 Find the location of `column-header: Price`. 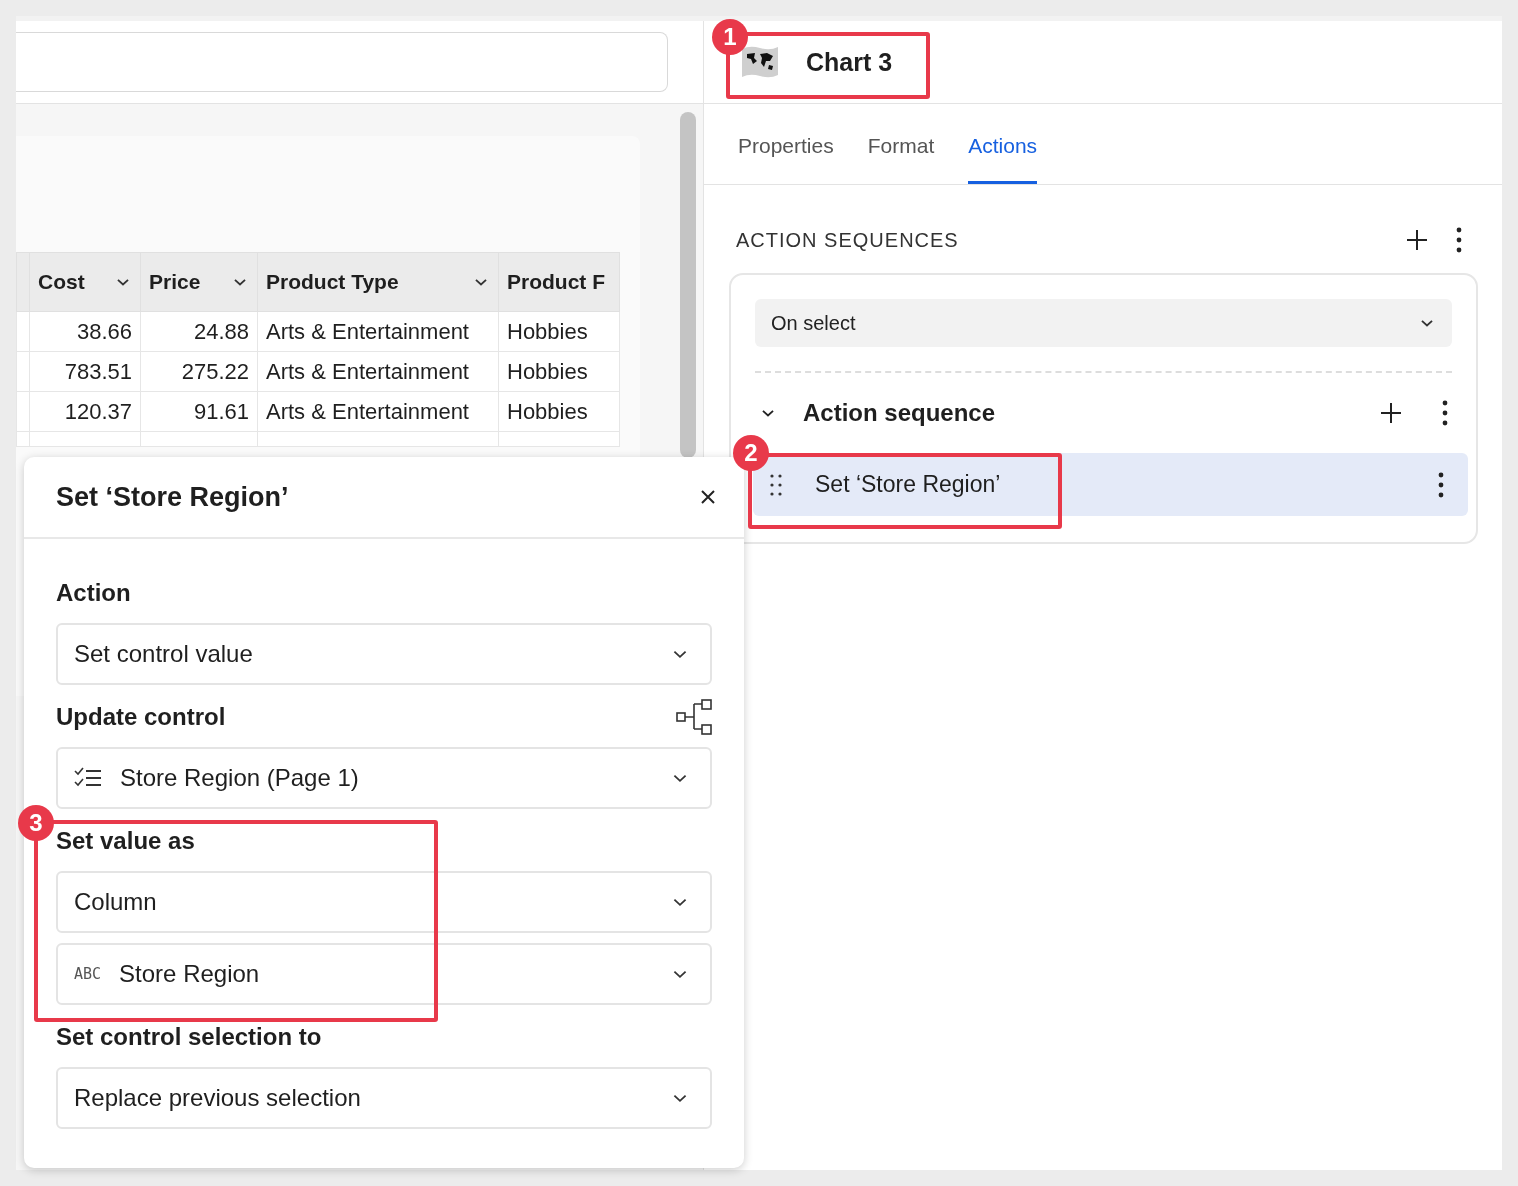

column-header: Price is located at coordinates (199, 282).